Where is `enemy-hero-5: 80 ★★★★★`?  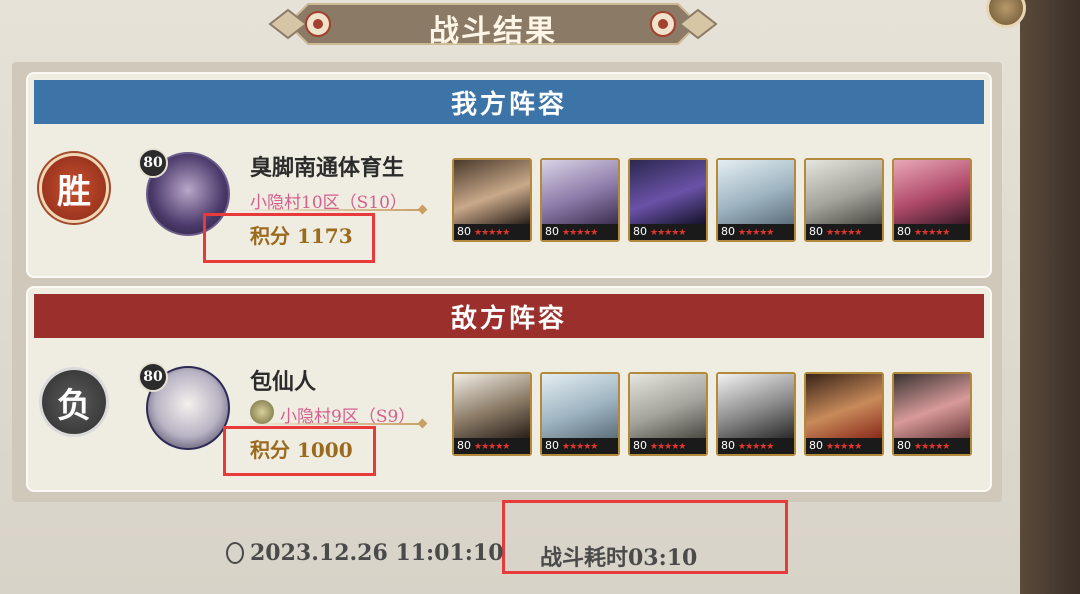 enemy-hero-5: 80 ★★★★★ is located at coordinates (844, 414).